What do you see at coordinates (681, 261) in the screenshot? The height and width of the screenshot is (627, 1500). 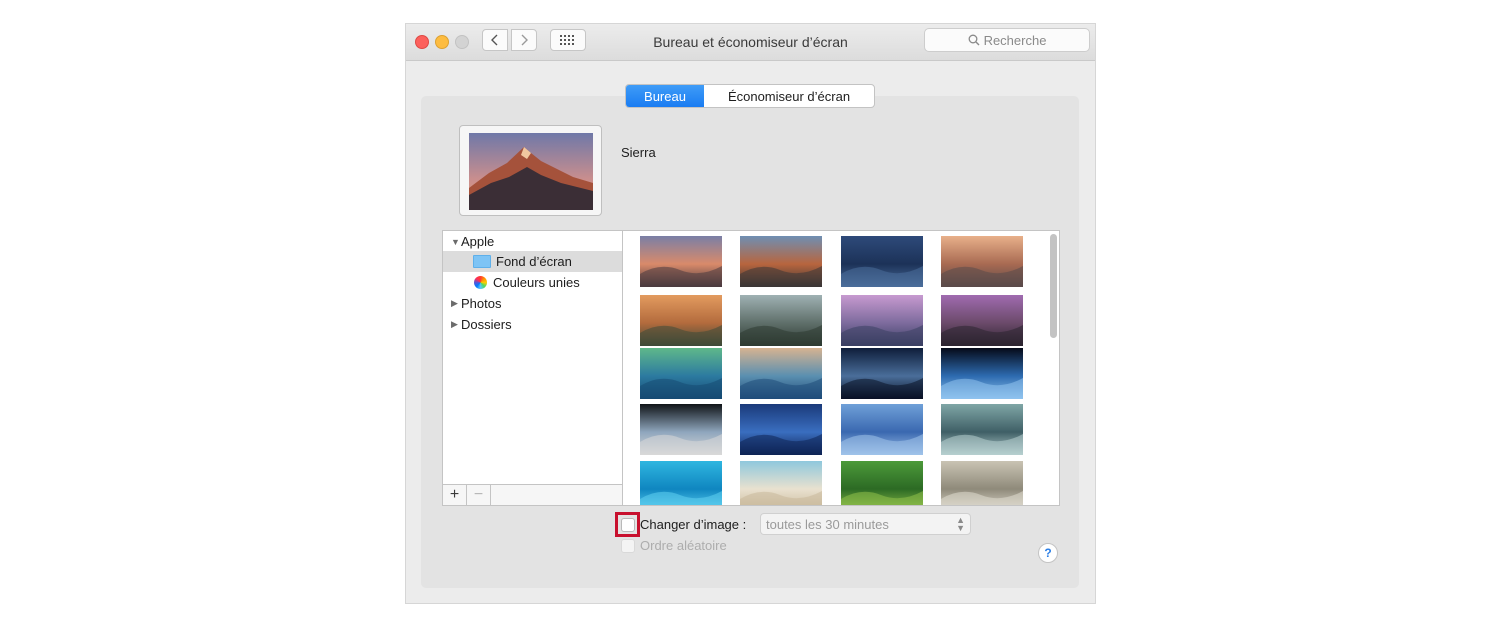 I see `wallpaper-thumbnail-sierra` at bounding box center [681, 261].